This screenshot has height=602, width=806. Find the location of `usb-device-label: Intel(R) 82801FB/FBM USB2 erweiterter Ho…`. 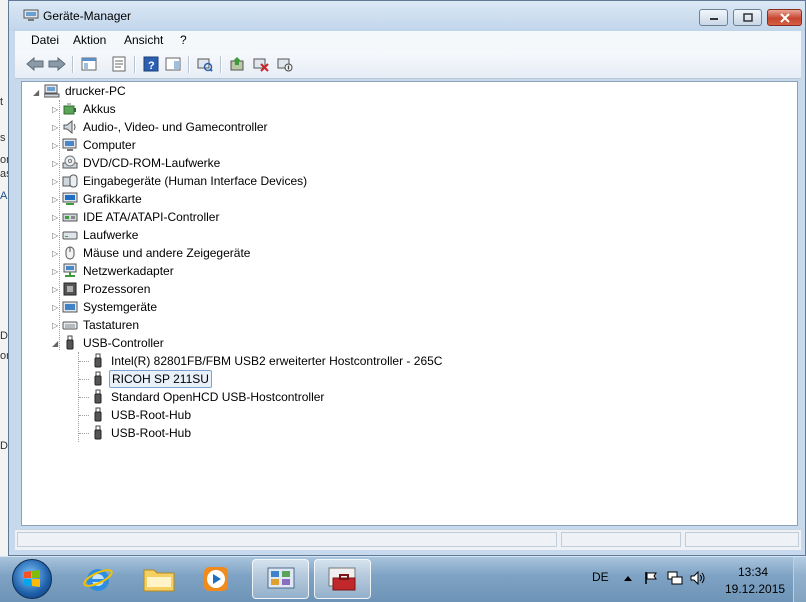

usb-device-label: Intel(R) 82801FB/FBM USB2 erweiterter Ho… is located at coordinates (277, 361).